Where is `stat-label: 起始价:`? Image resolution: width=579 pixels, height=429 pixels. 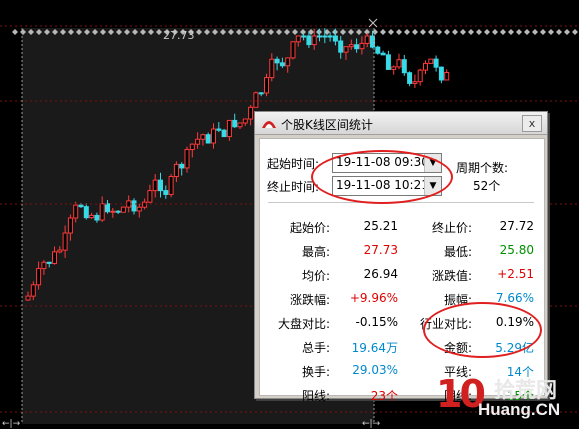
stat-label: 起始价: is located at coordinates (309, 228).